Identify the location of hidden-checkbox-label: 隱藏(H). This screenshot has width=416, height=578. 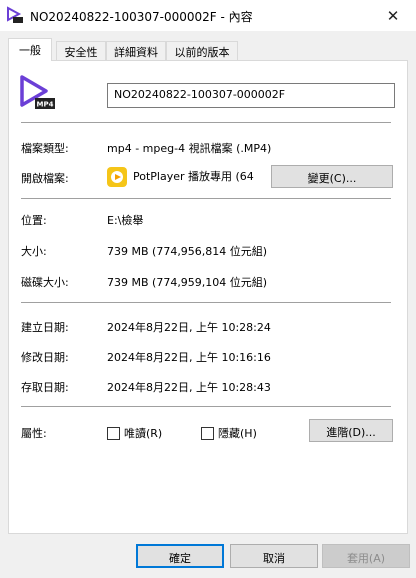
(237, 433).